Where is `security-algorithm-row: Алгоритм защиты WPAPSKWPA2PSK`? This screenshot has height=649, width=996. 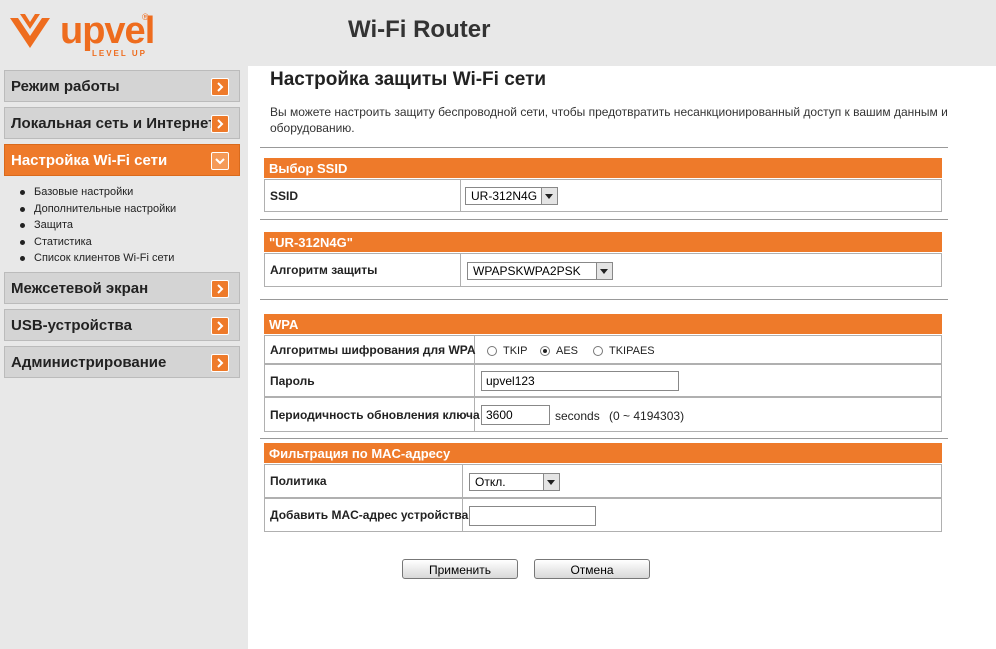
security-algorithm-row: Алгоритм защиты WPAPSKWPA2PSK is located at coordinates (603, 270).